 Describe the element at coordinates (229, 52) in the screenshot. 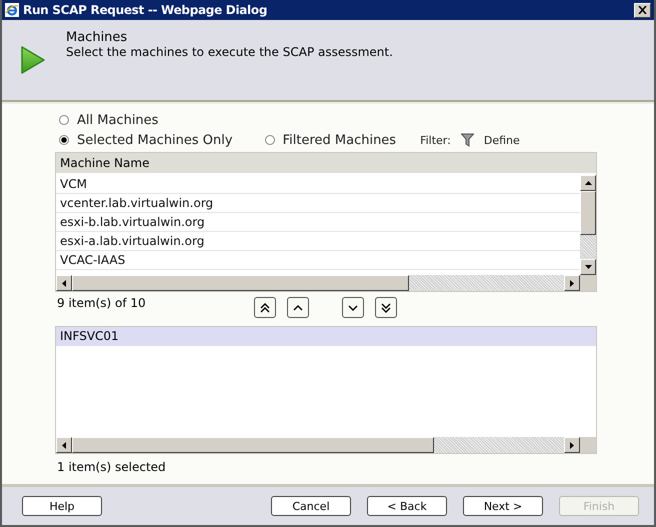

I see `page-subtitle: Select the machines to execute the SCAP assessment.` at that location.